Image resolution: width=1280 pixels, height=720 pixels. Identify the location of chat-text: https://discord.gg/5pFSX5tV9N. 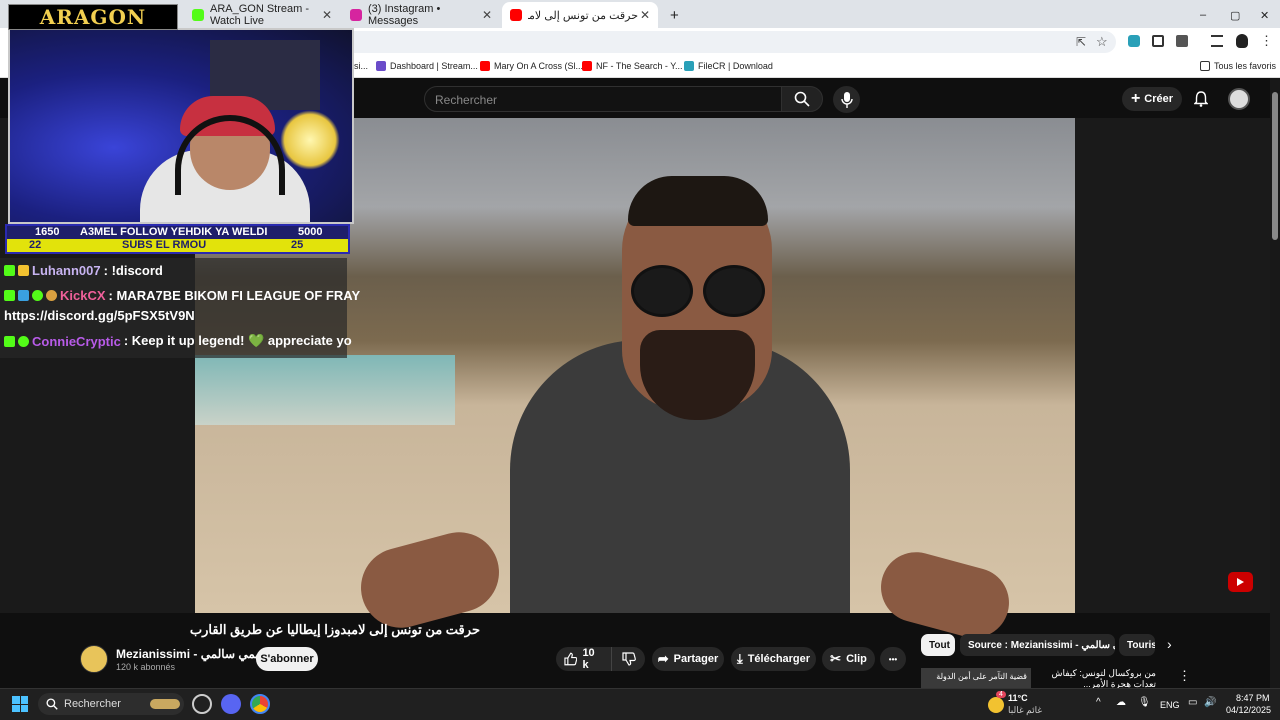
(99, 315).